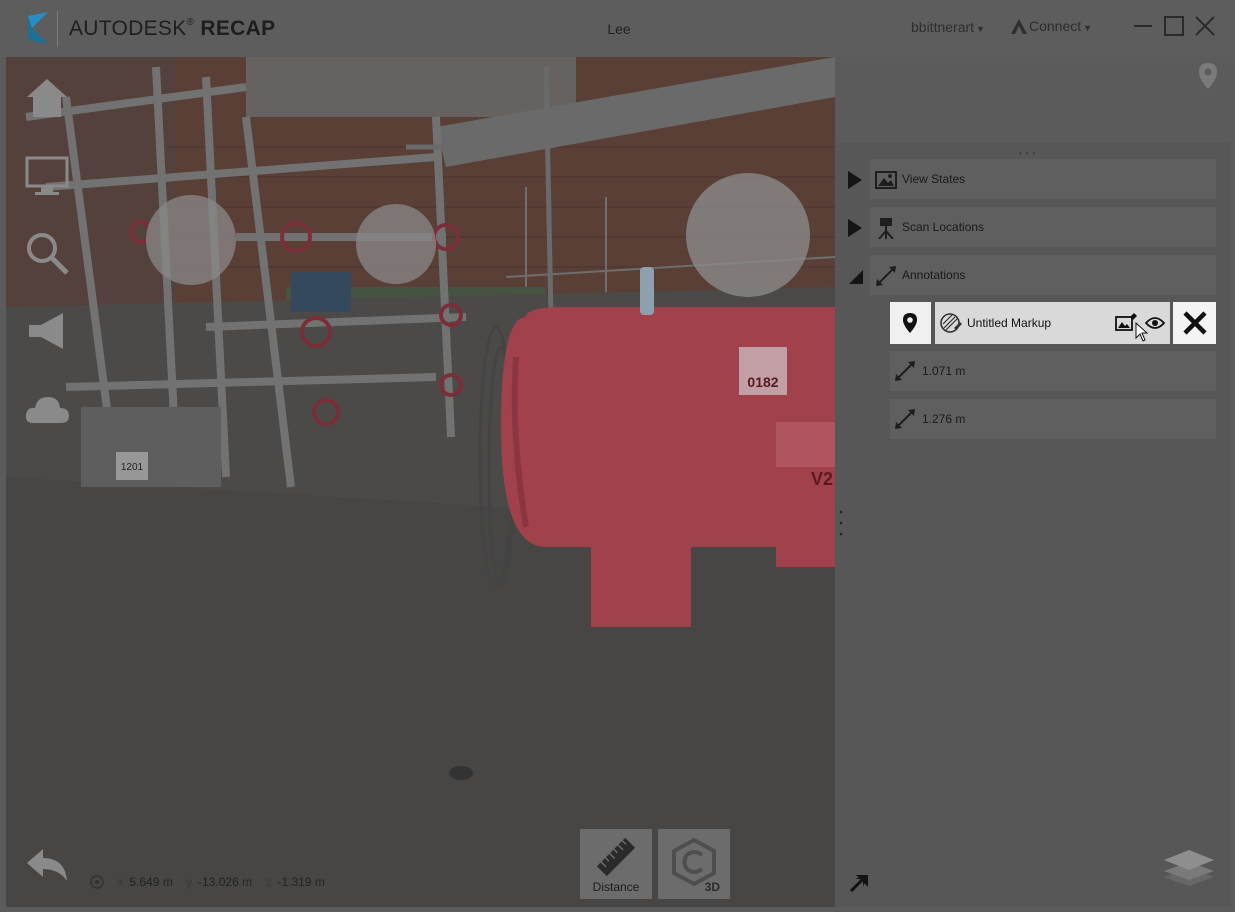 This screenshot has width=1235, height=912. I want to click on measurement-value: 1.276 m, so click(944, 419).